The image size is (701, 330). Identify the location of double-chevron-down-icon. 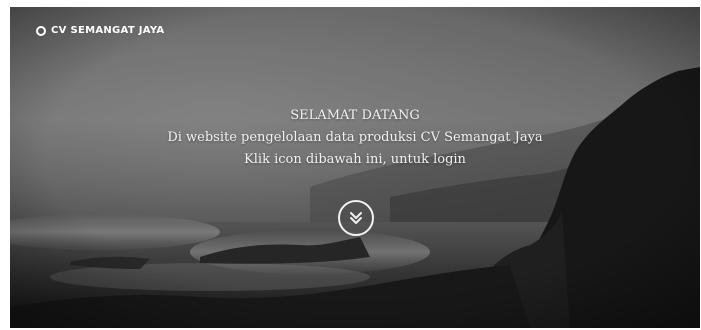
(356, 218).